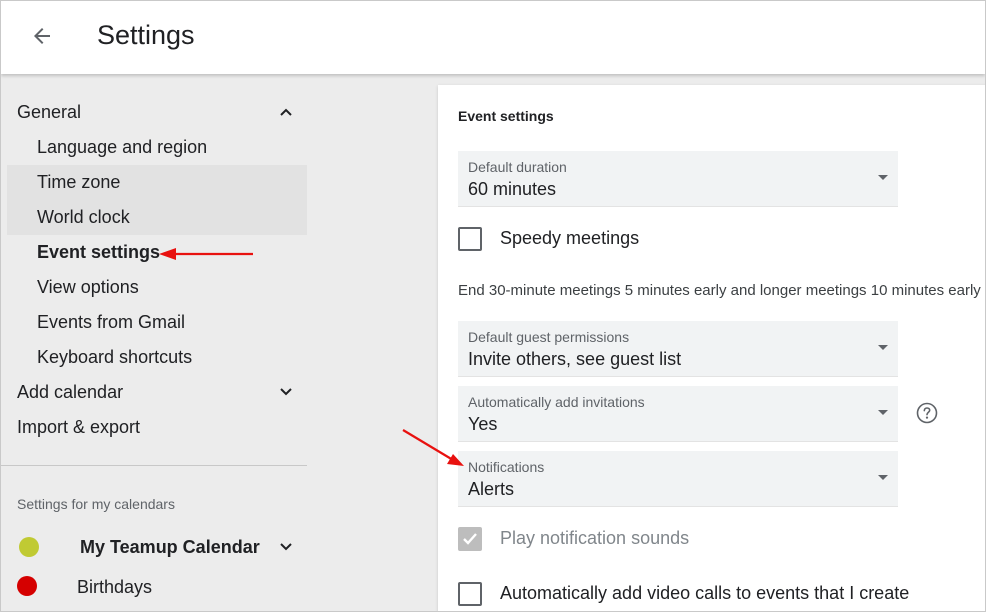  Describe the element at coordinates (115, 357) in the screenshot. I see `sidebar-item-label: Keyboard shortcuts` at that location.